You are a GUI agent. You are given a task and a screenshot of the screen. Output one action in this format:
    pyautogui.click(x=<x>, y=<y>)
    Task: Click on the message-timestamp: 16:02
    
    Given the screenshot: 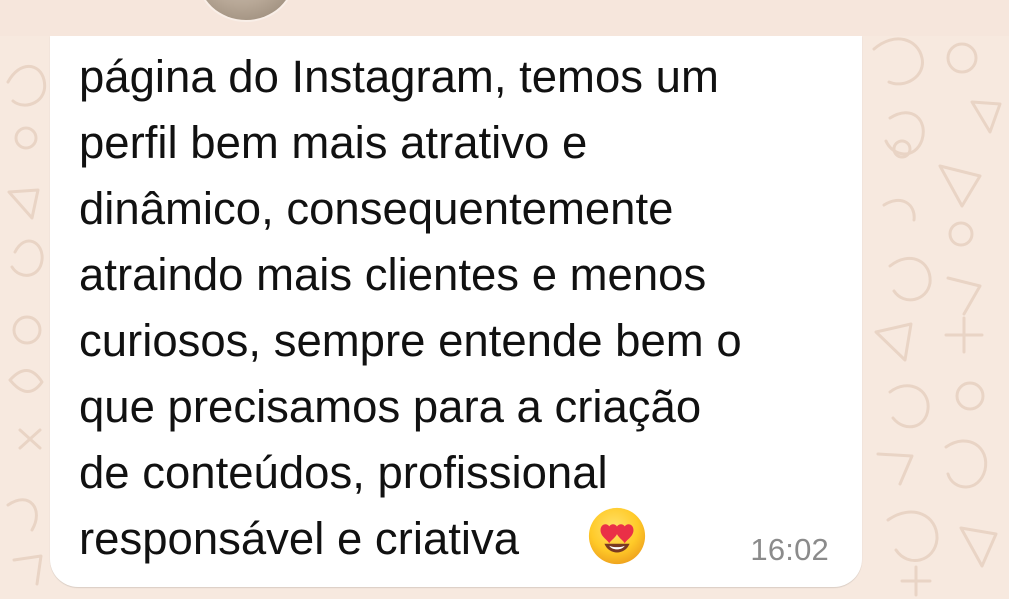 What is the action you would take?
    pyautogui.click(x=789, y=549)
    